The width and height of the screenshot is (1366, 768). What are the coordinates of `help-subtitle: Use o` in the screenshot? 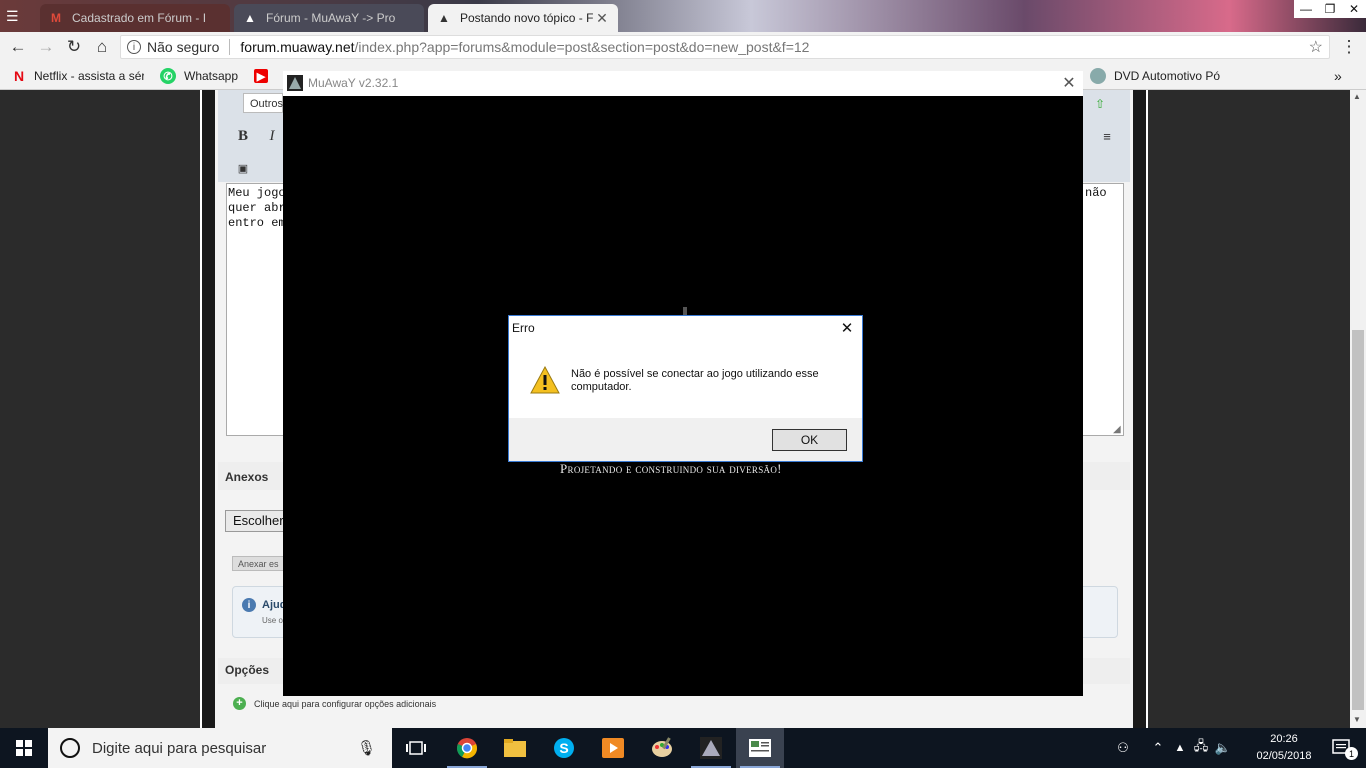 It's located at (272, 620).